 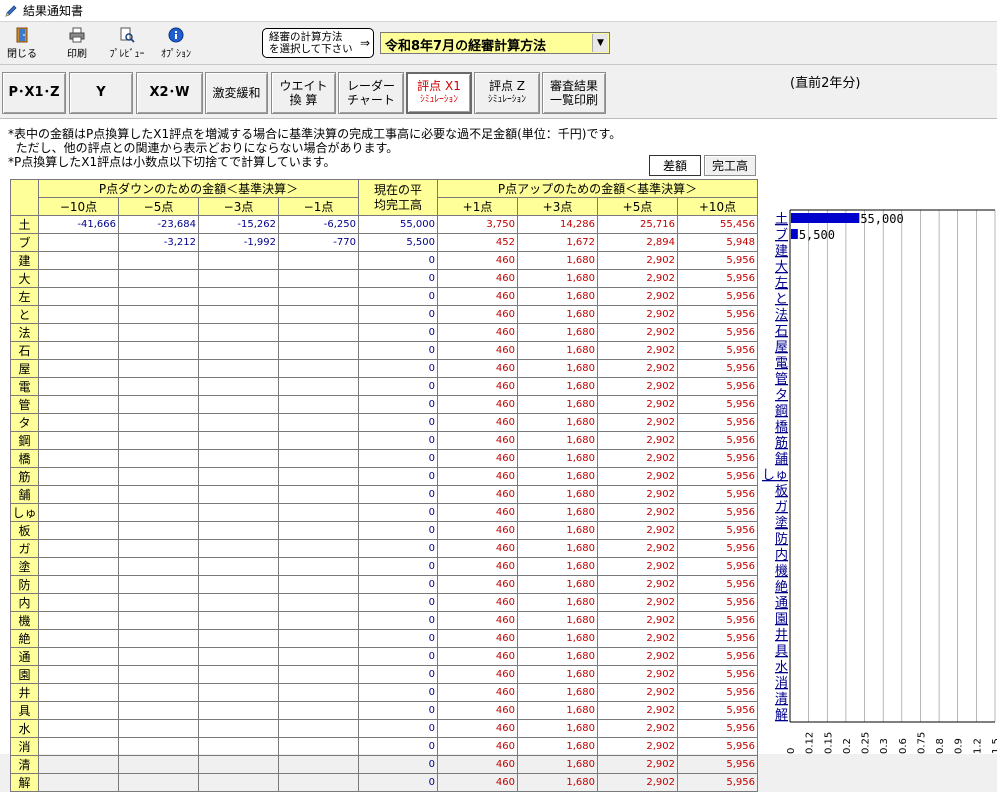 I want to click on close-button: 閉じる, so click(x=22, y=44).